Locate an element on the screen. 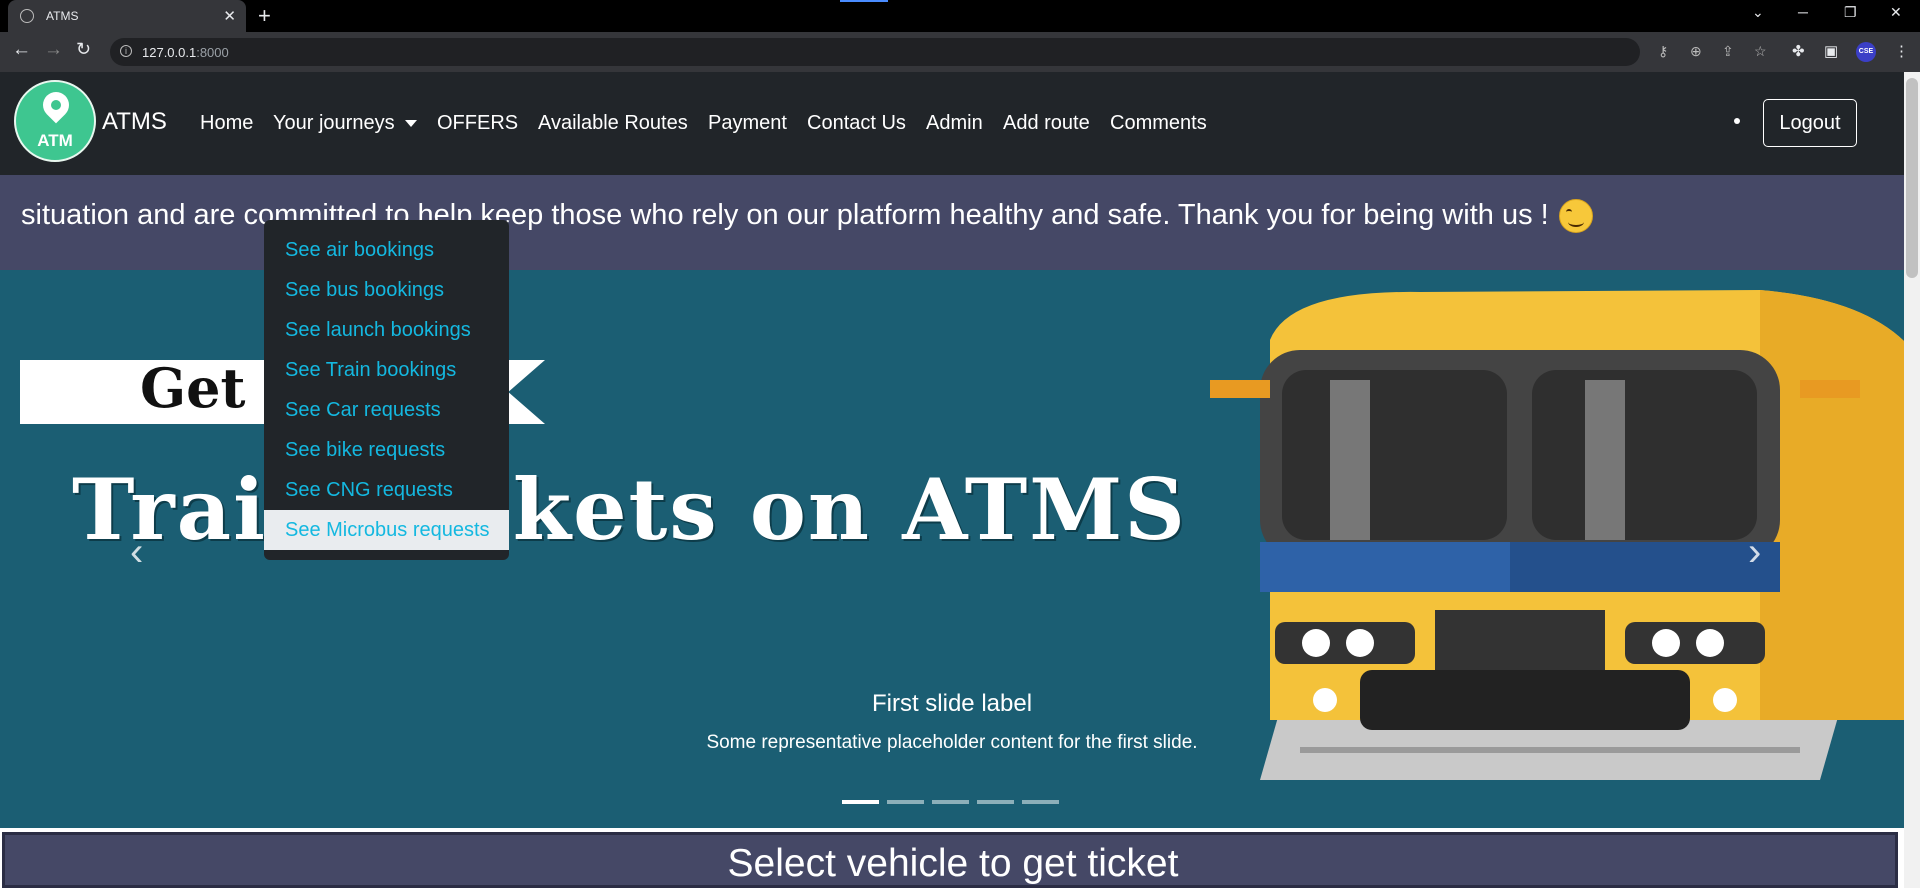 This screenshot has height=888, width=1920. select-vehicle-section: Select vehicle to get ticket is located at coordinates (950, 860).